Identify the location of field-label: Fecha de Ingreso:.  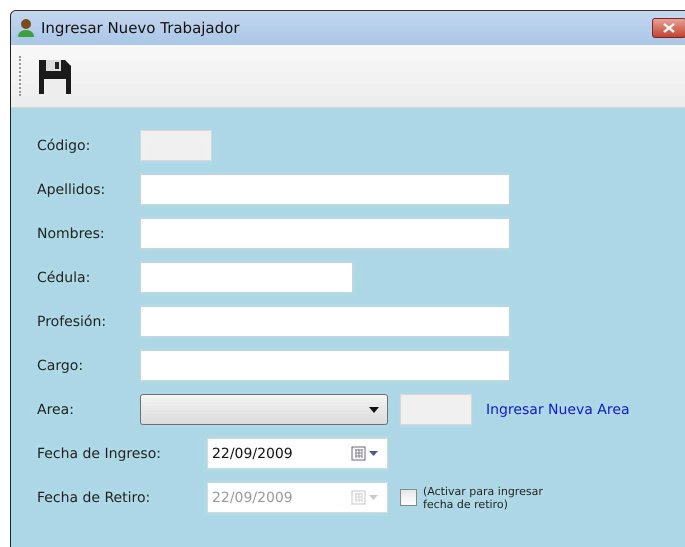
(99, 454).